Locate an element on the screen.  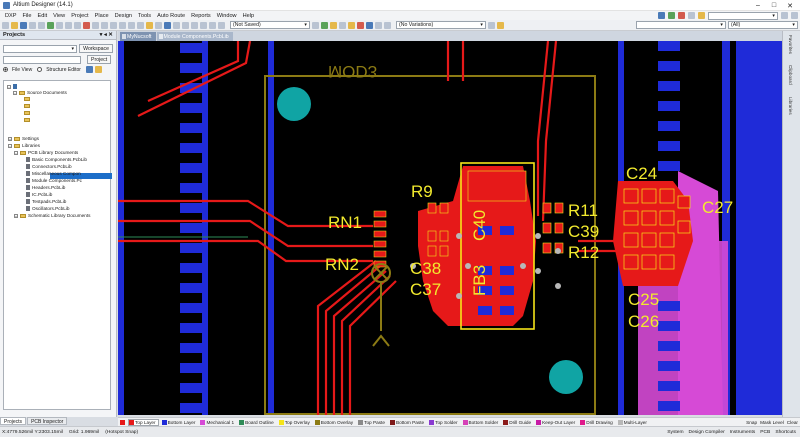
variant-icon is located at coordinates (491, 25).